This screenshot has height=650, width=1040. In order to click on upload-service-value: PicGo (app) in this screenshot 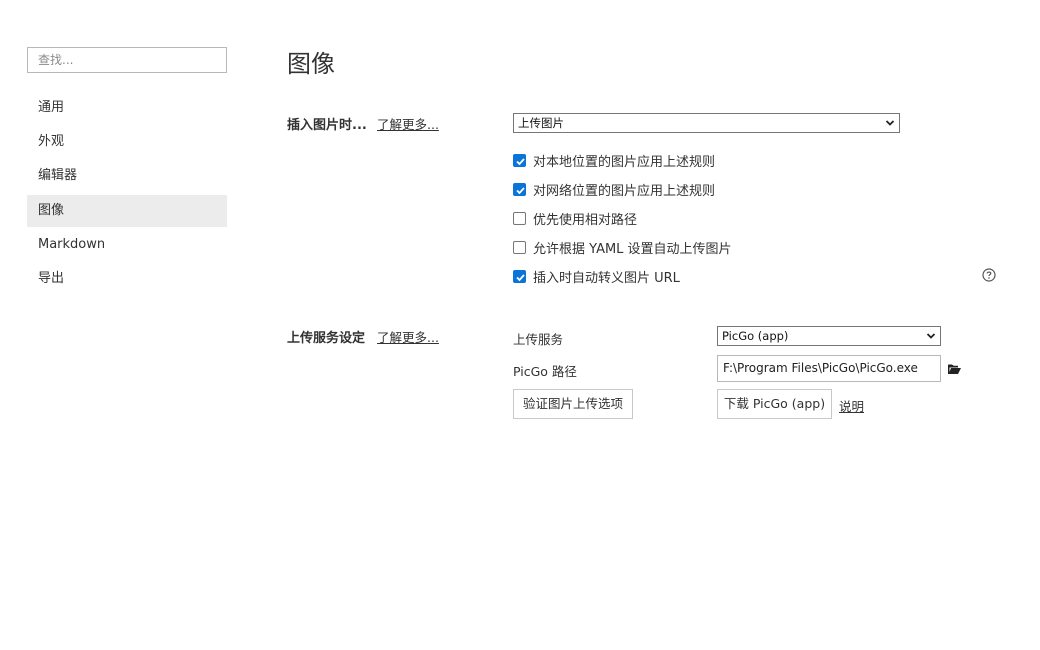, I will do `click(755, 336)`.